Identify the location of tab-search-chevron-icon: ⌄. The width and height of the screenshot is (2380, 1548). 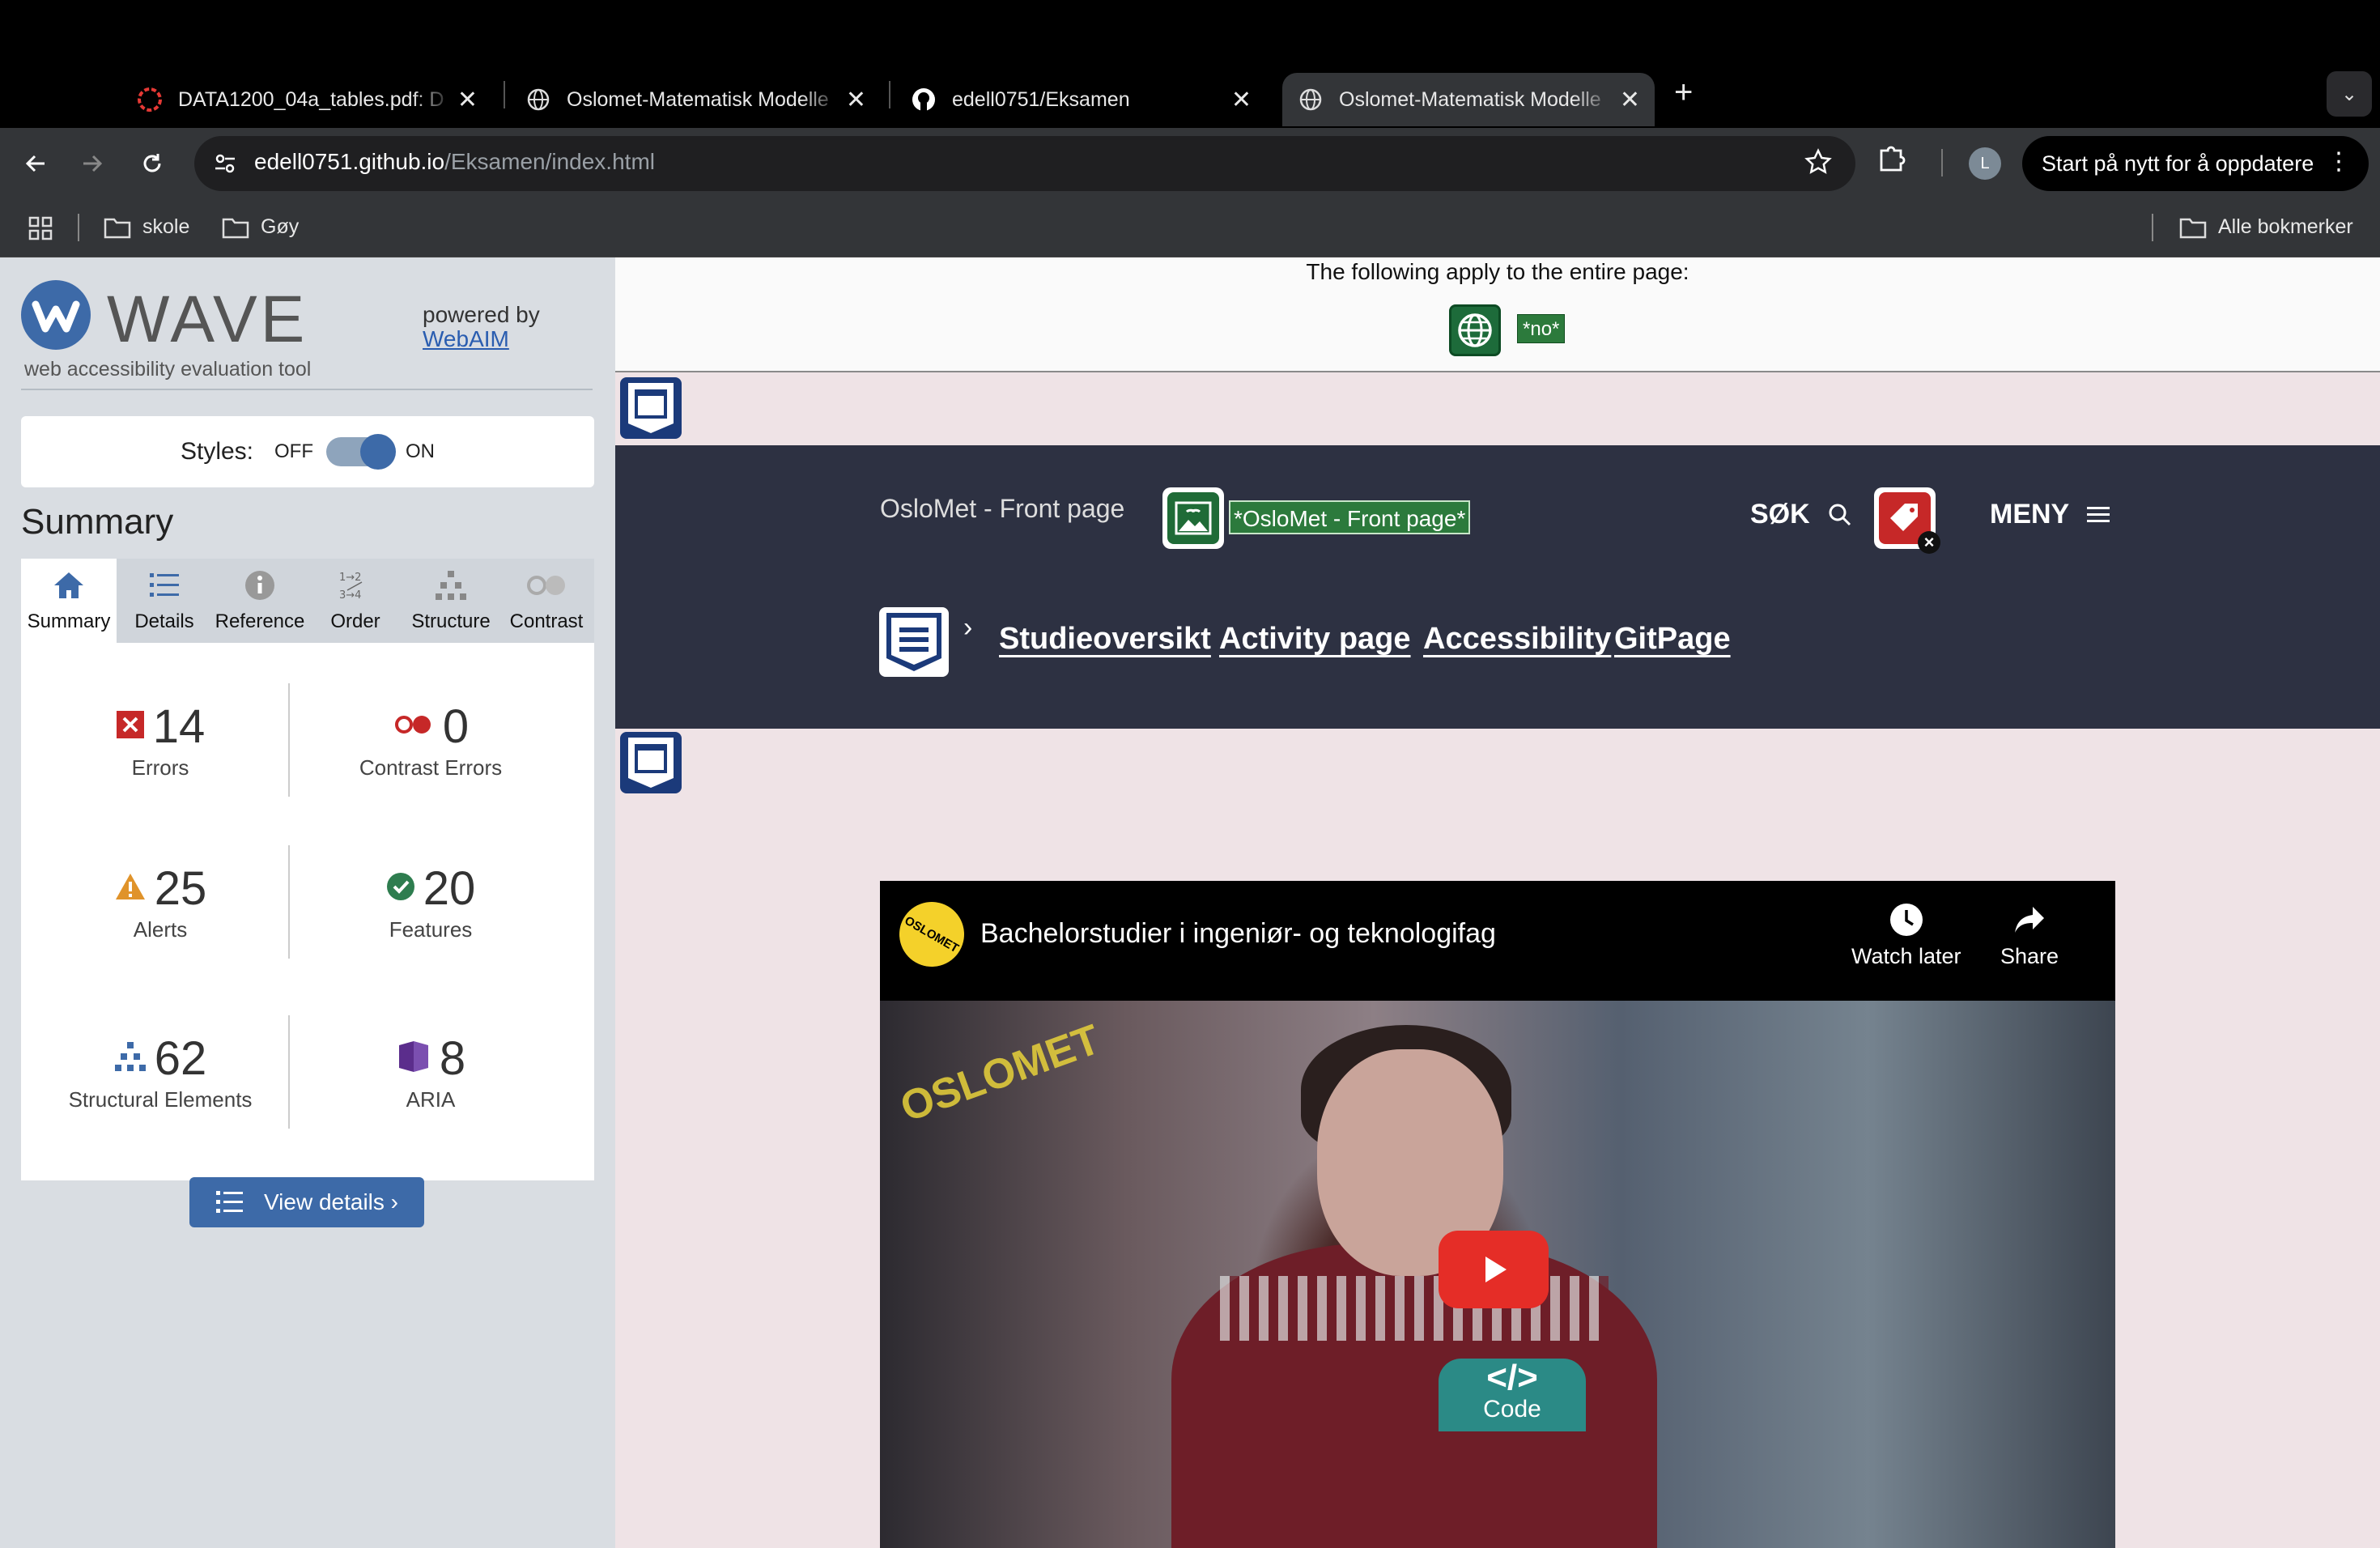
(2349, 94).